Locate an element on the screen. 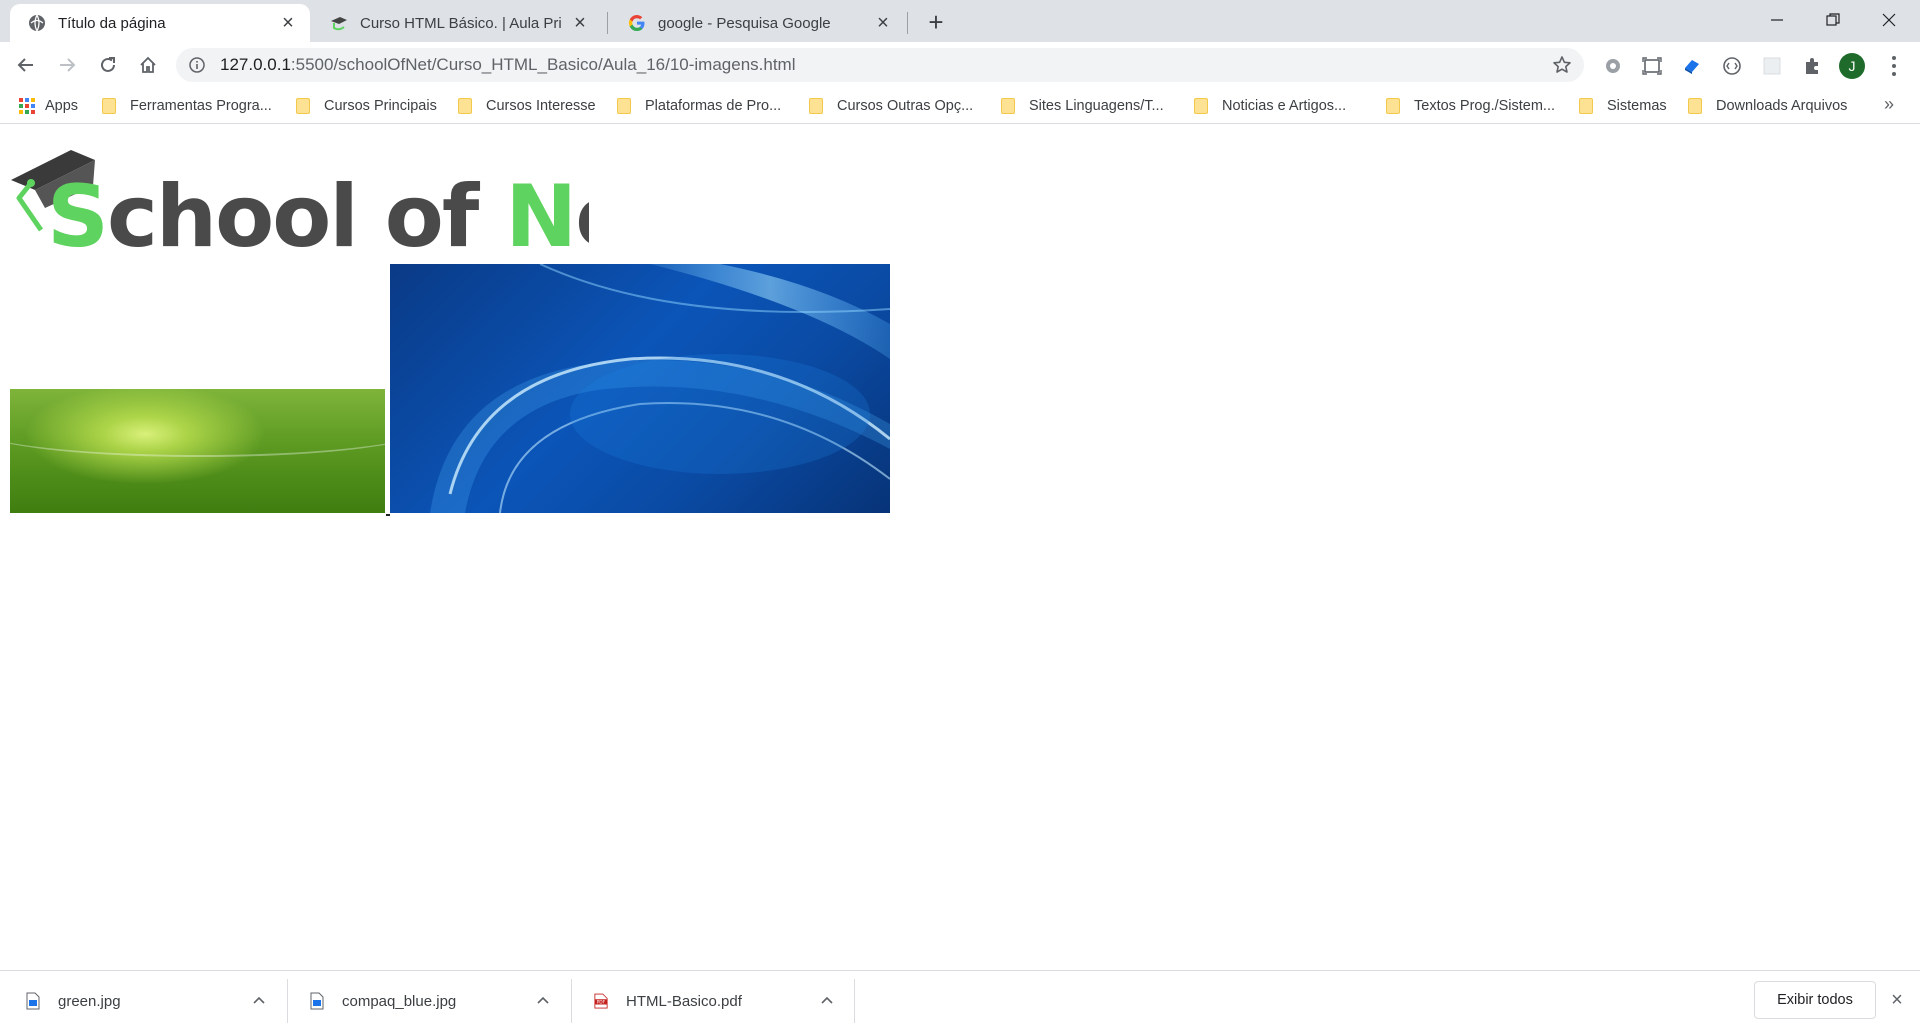 The image size is (1920, 1031). reload-icon is located at coordinates (108, 65).